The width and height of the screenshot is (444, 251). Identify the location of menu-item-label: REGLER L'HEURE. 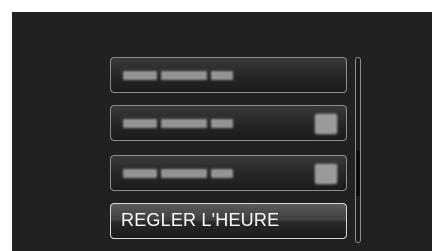
(200, 220).